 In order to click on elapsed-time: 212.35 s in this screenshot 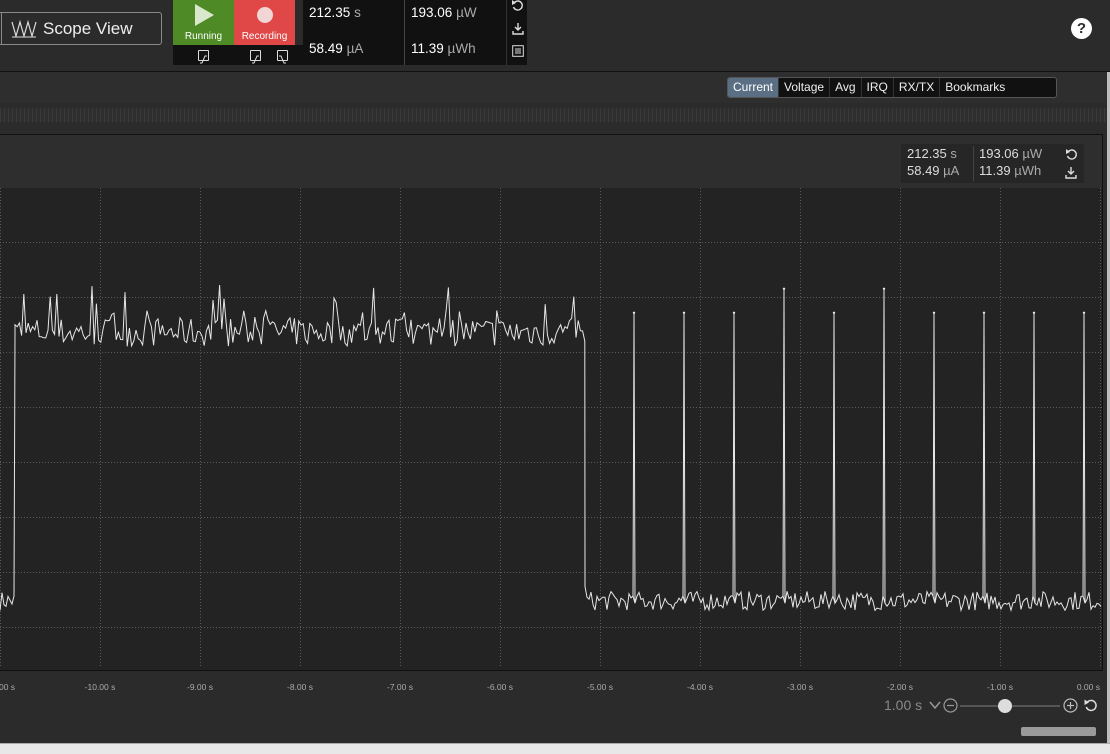, I will do `click(335, 12)`.